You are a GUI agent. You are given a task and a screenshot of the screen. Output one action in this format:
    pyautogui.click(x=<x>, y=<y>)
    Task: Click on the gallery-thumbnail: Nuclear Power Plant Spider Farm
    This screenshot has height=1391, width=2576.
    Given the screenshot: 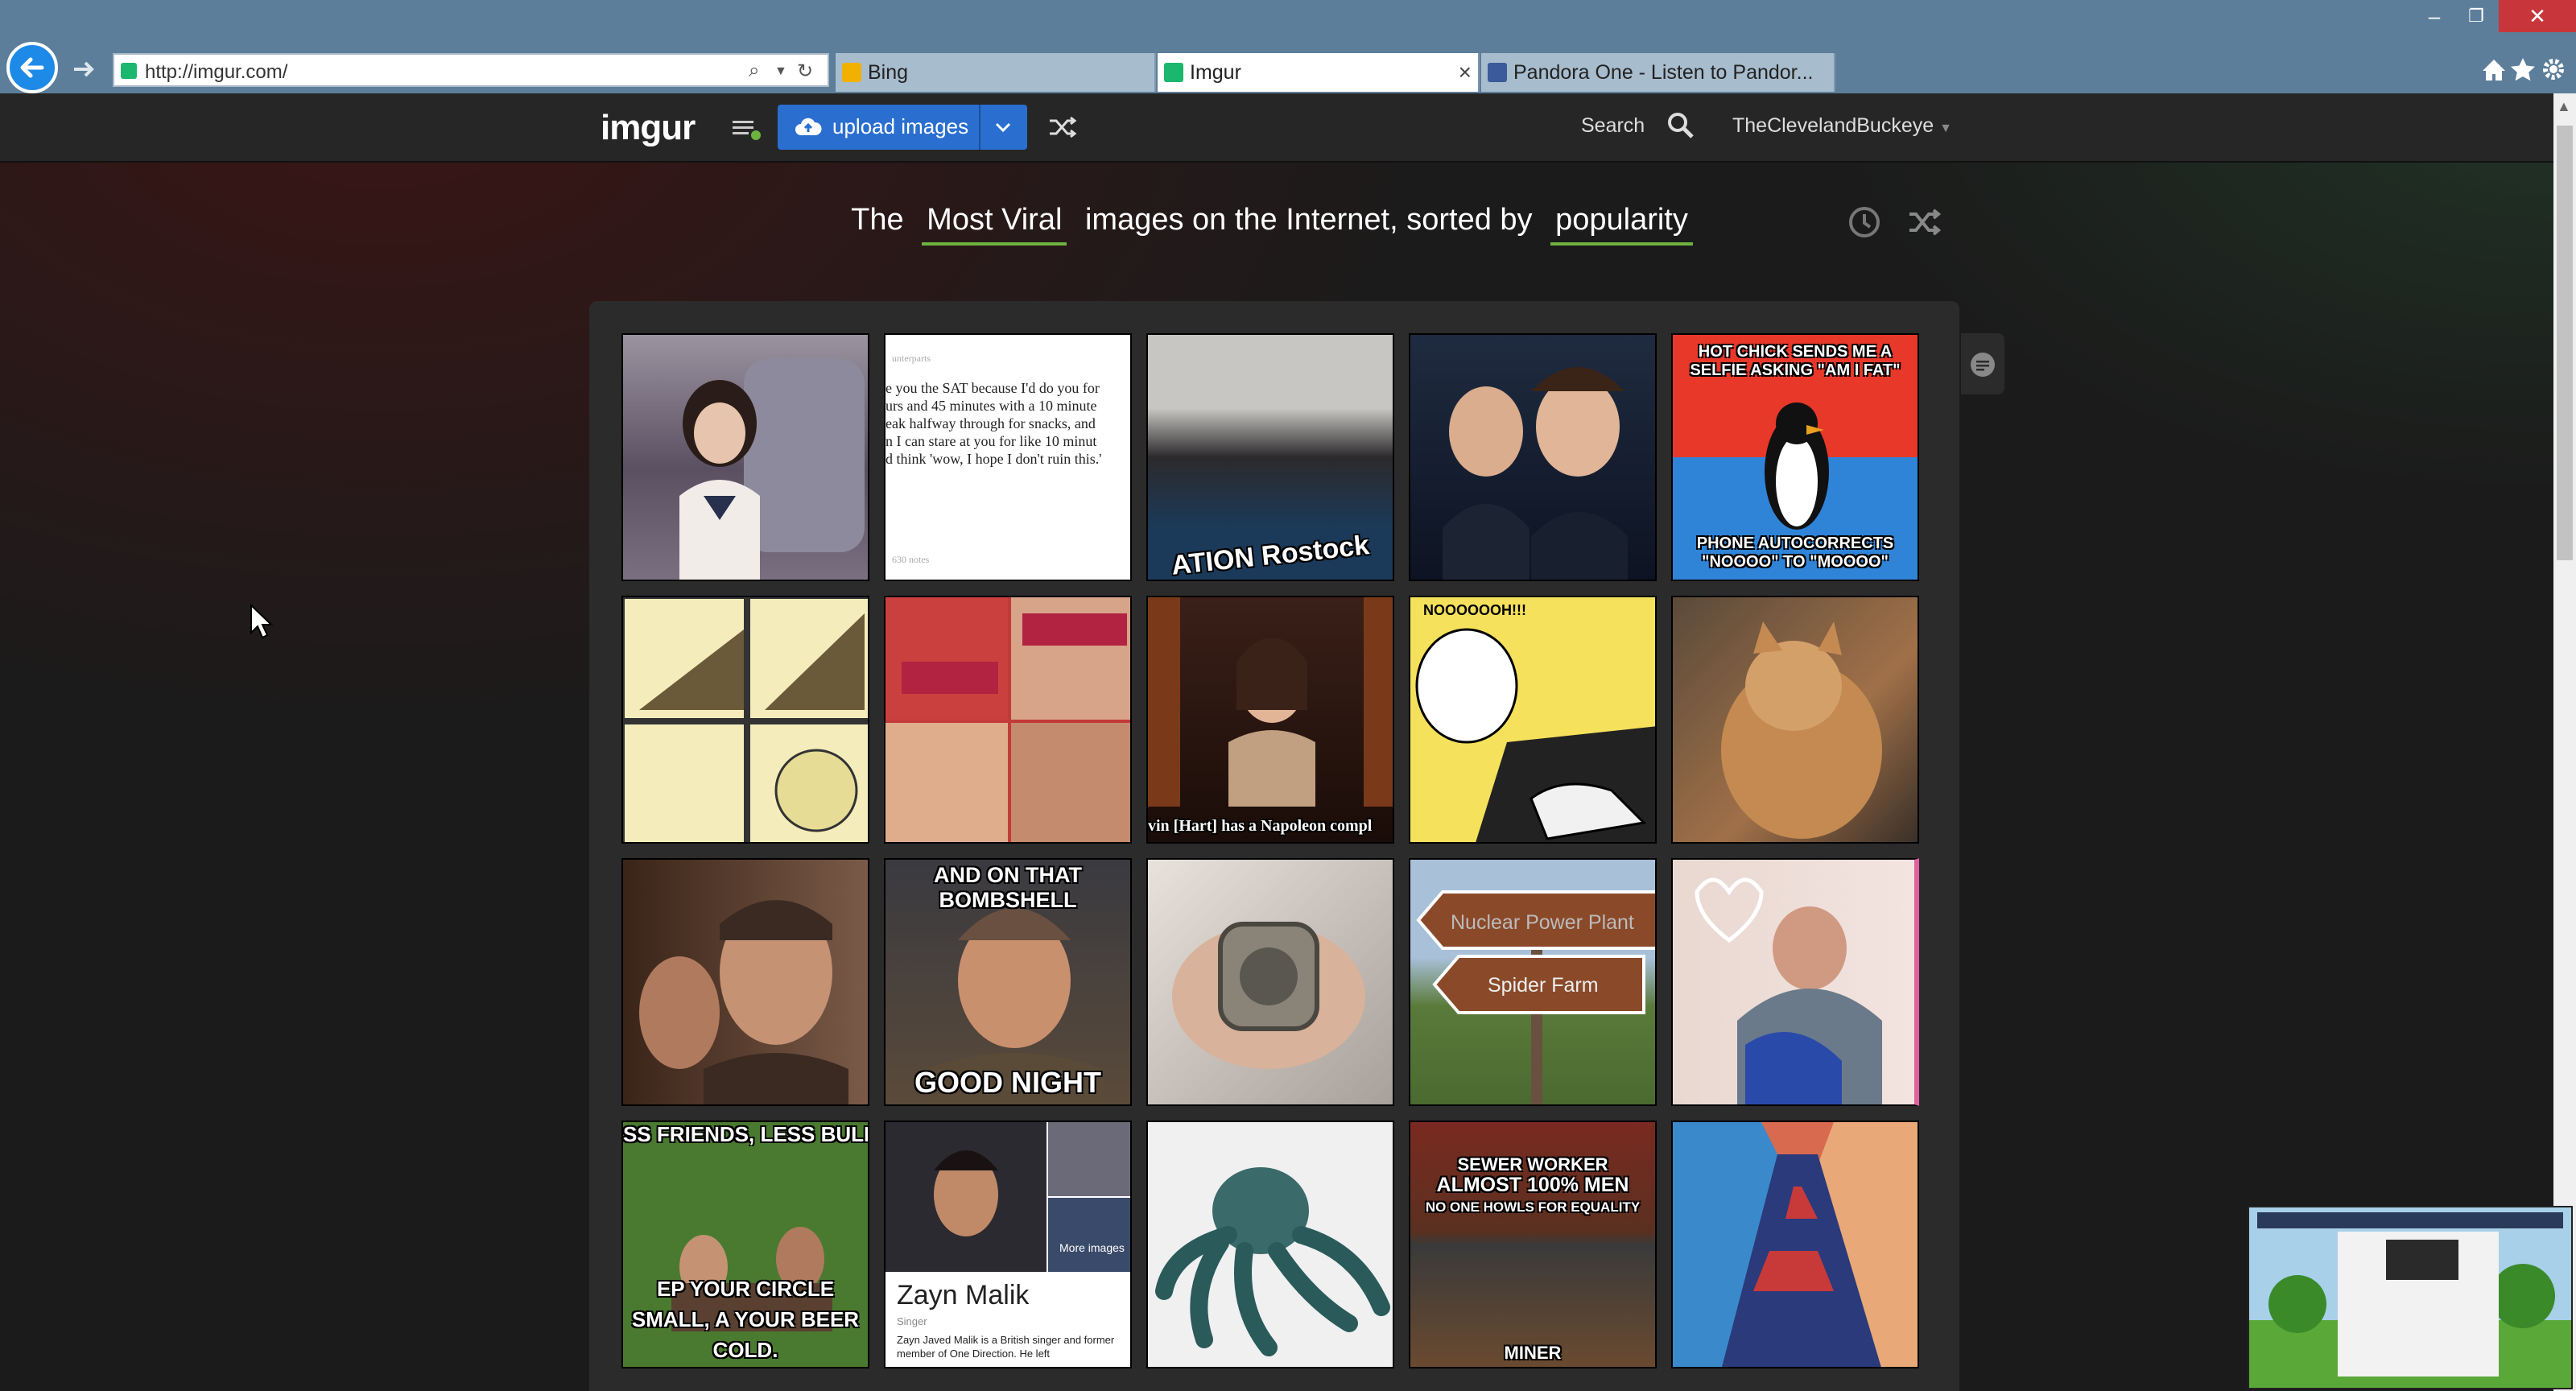 What is the action you would take?
    pyautogui.click(x=1533, y=982)
    